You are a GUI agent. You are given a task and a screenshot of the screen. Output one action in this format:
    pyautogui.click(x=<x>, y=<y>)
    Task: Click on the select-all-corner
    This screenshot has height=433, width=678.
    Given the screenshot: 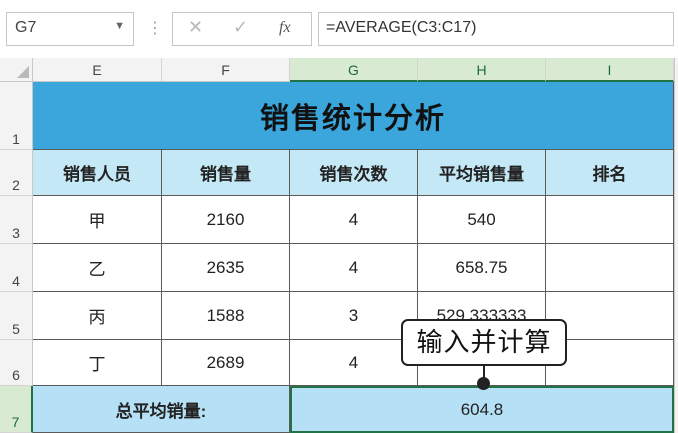 What is the action you would take?
    pyautogui.click(x=16, y=70)
    